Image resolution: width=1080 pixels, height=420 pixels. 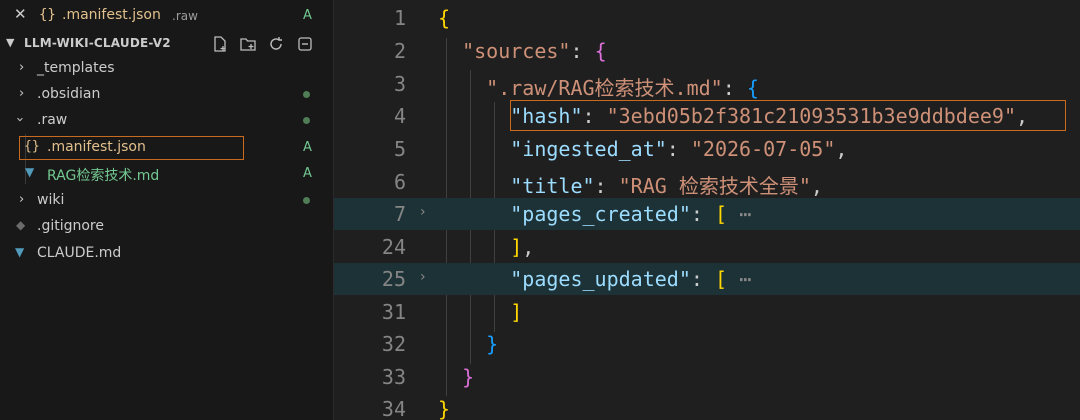 I want to click on tree-item-label: CLAUDE.md, so click(x=79, y=253).